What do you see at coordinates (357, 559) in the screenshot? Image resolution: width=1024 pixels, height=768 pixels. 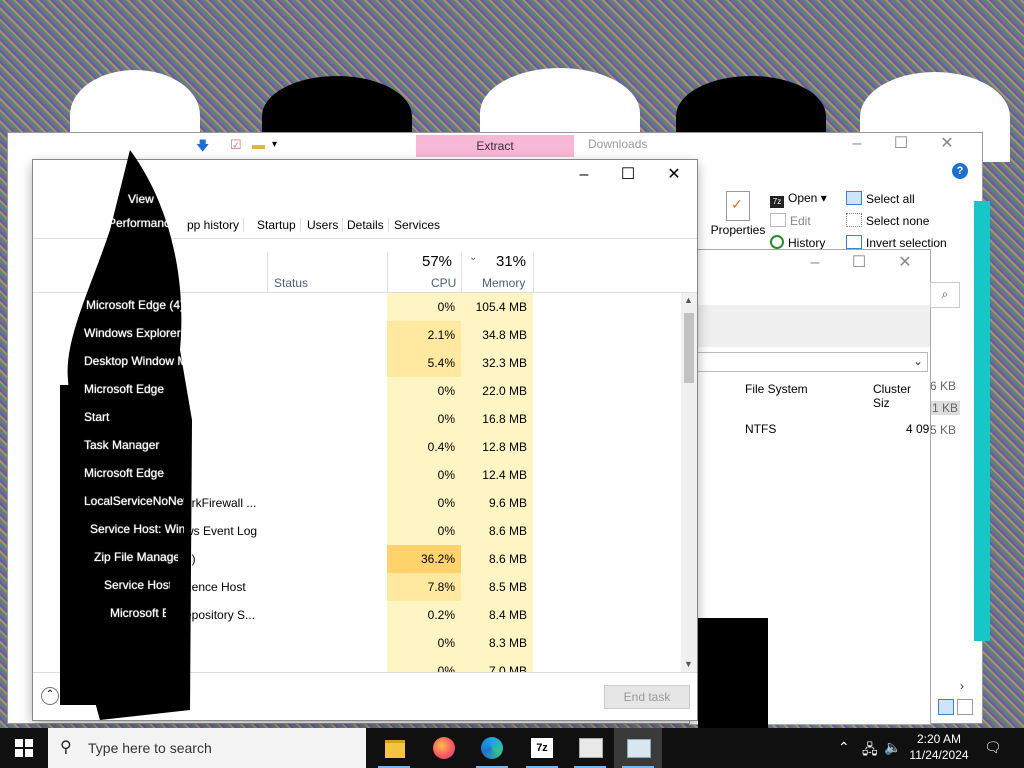 I see `table-row: 2) 36.2% 8.6 MB` at bounding box center [357, 559].